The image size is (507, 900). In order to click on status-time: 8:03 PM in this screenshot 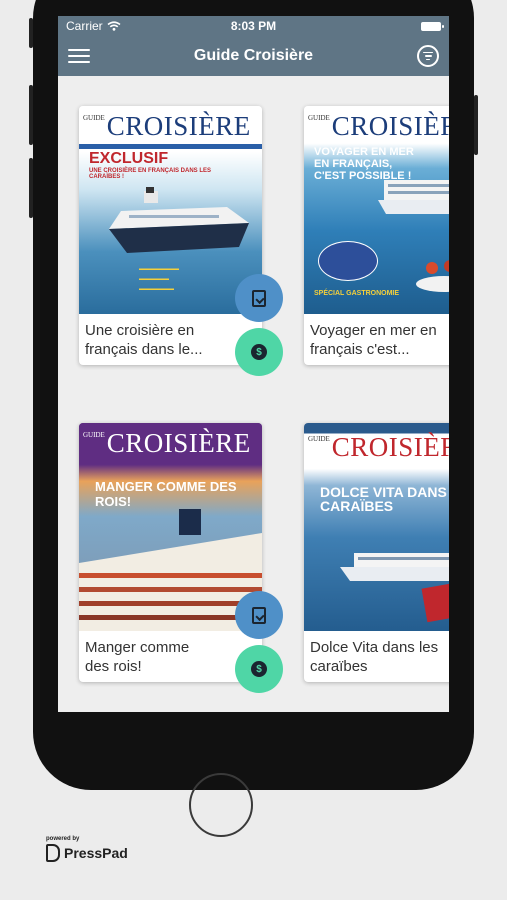, I will do `click(253, 26)`.